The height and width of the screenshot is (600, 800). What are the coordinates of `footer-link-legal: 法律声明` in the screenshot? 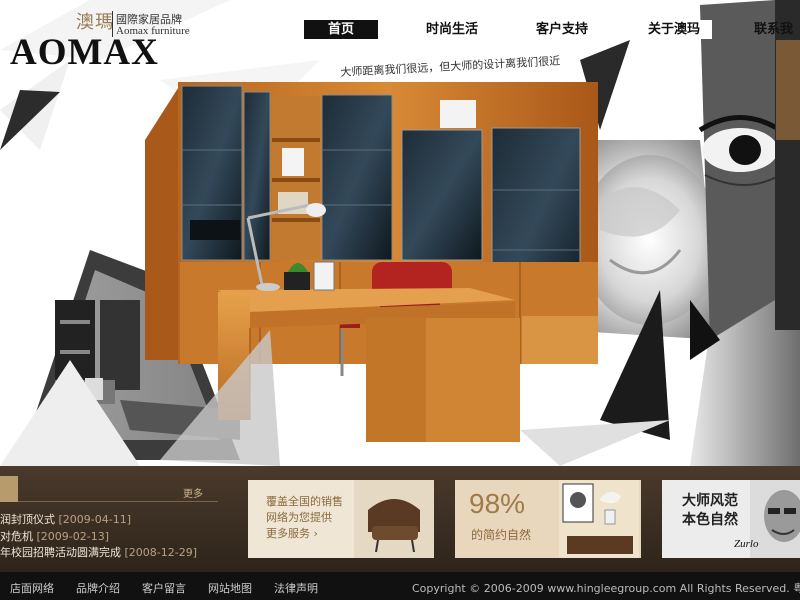 It's located at (296, 588).